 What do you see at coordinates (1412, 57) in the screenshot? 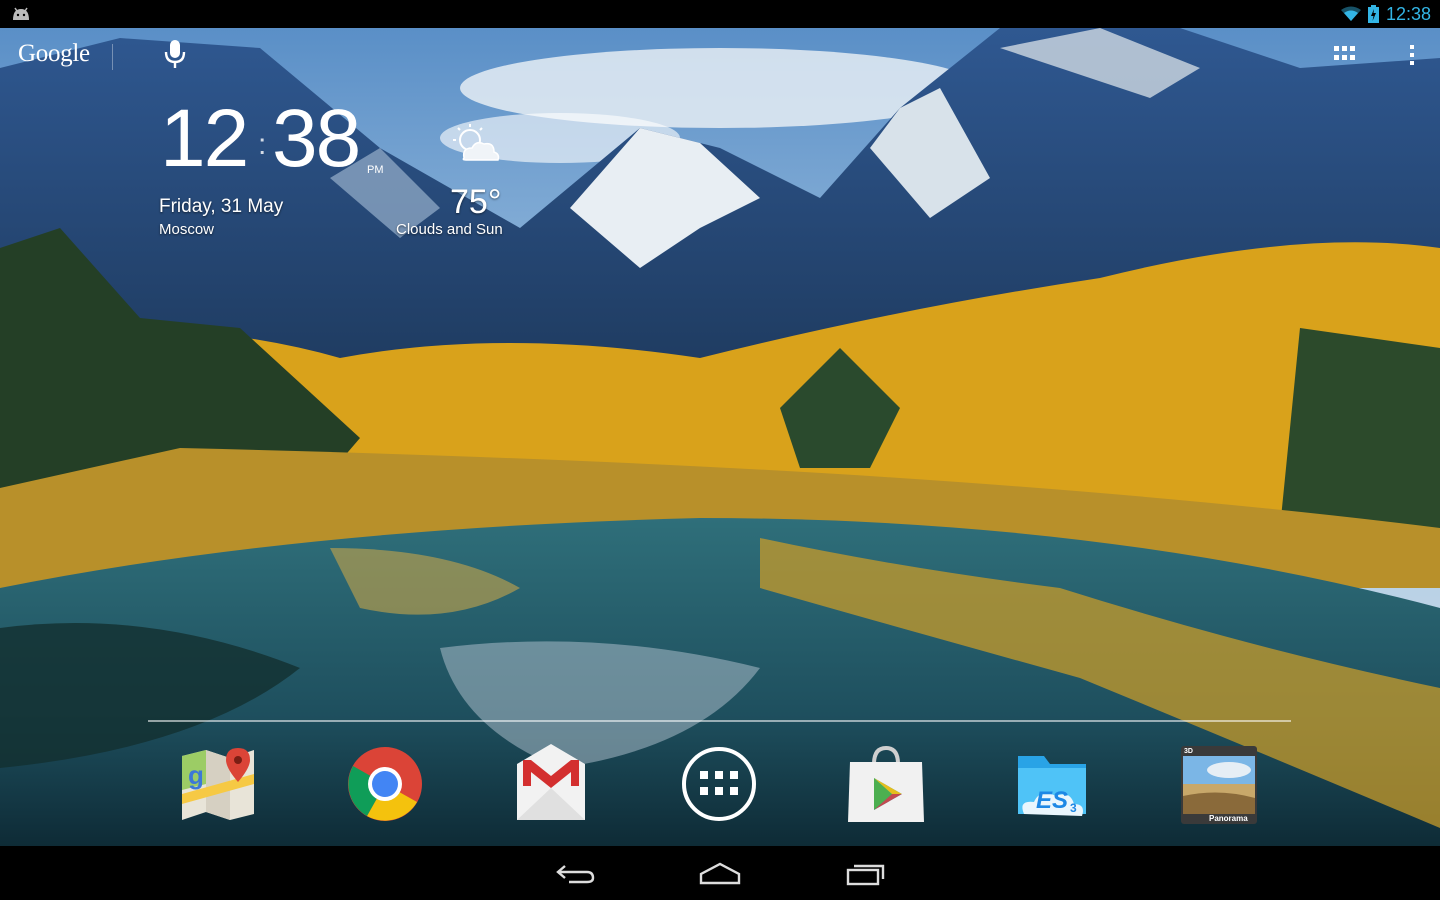
I see `overflow-menu-icon` at bounding box center [1412, 57].